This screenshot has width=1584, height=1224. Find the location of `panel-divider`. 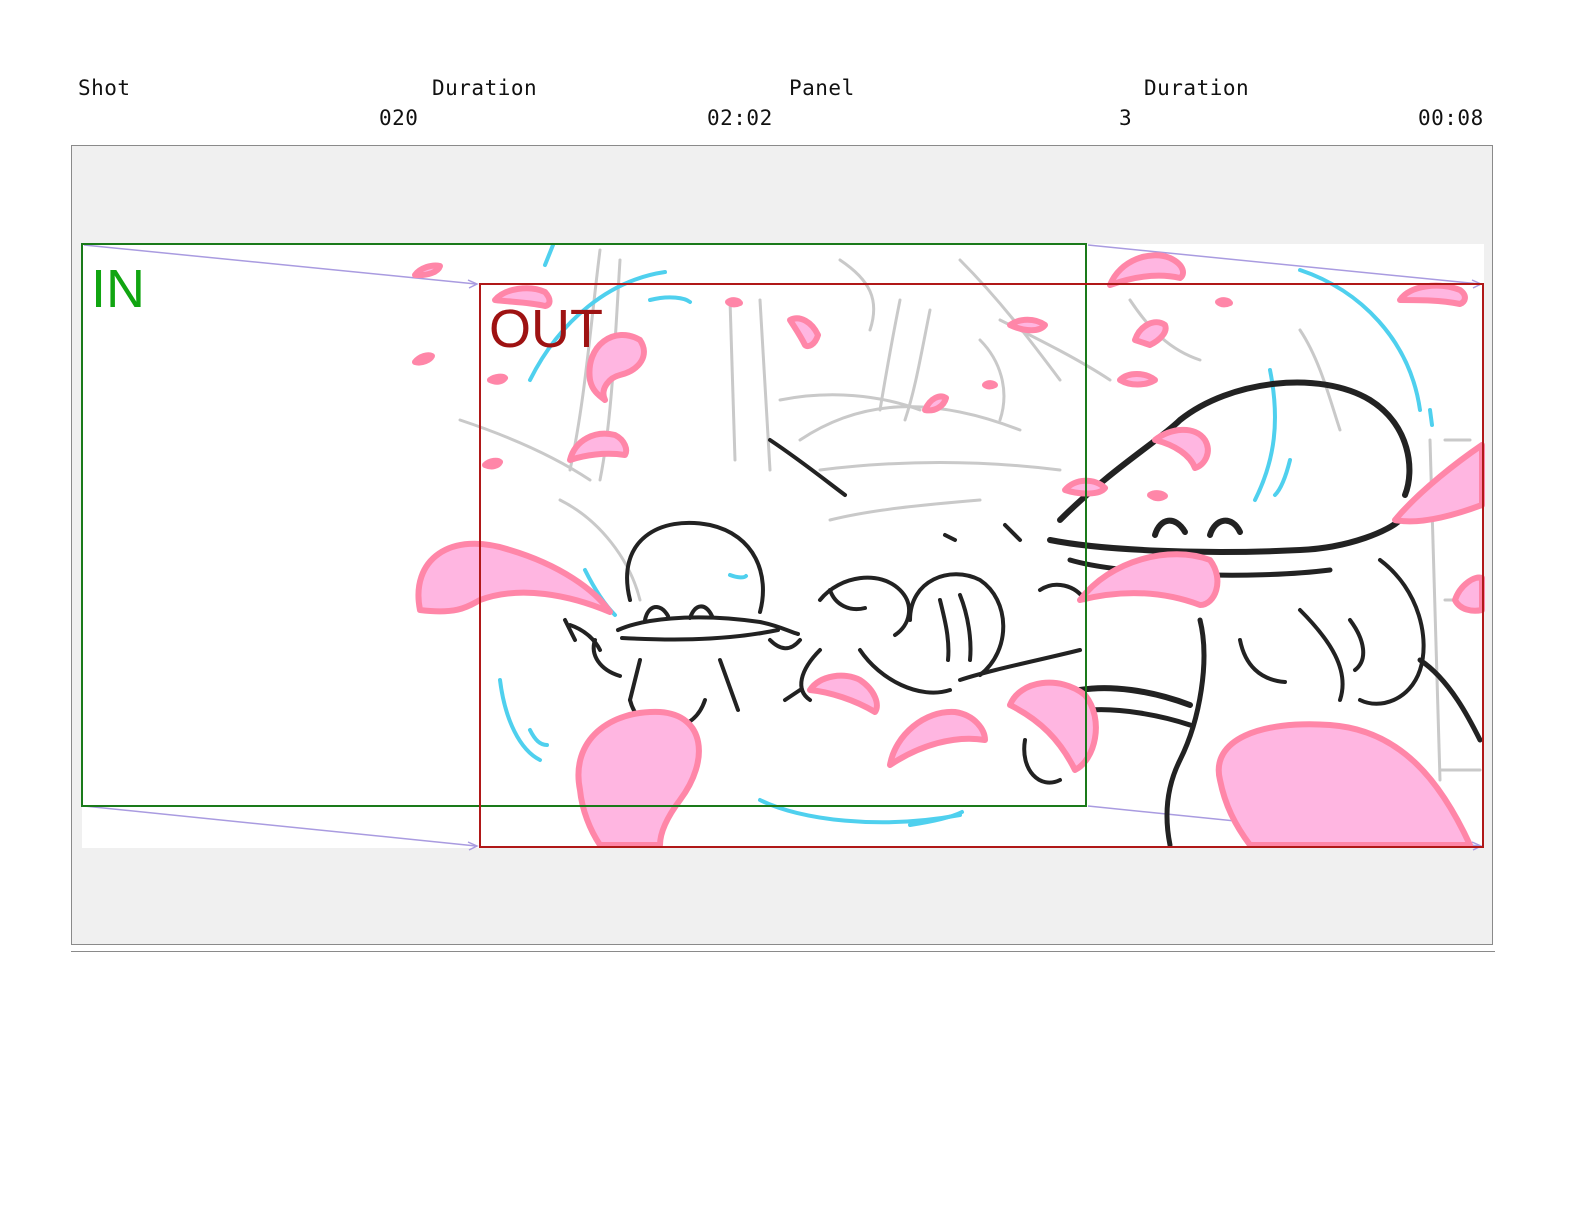

panel-divider is located at coordinates (783, 951).